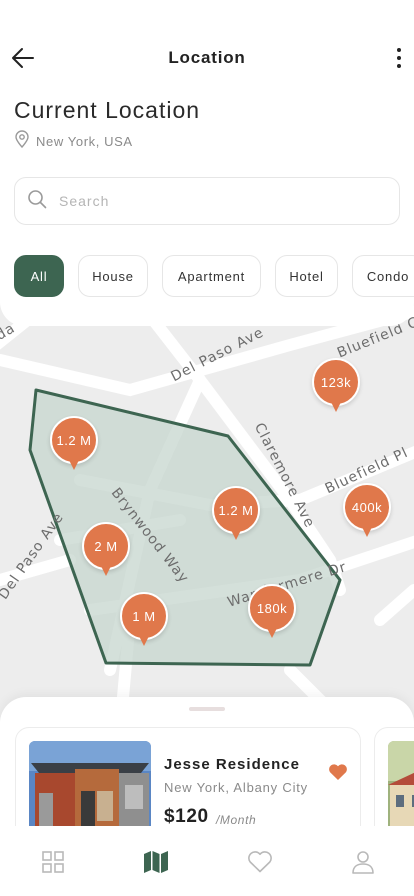 The width and height of the screenshot is (414, 896). What do you see at coordinates (53, 862) in the screenshot?
I see `grid-icon` at bounding box center [53, 862].